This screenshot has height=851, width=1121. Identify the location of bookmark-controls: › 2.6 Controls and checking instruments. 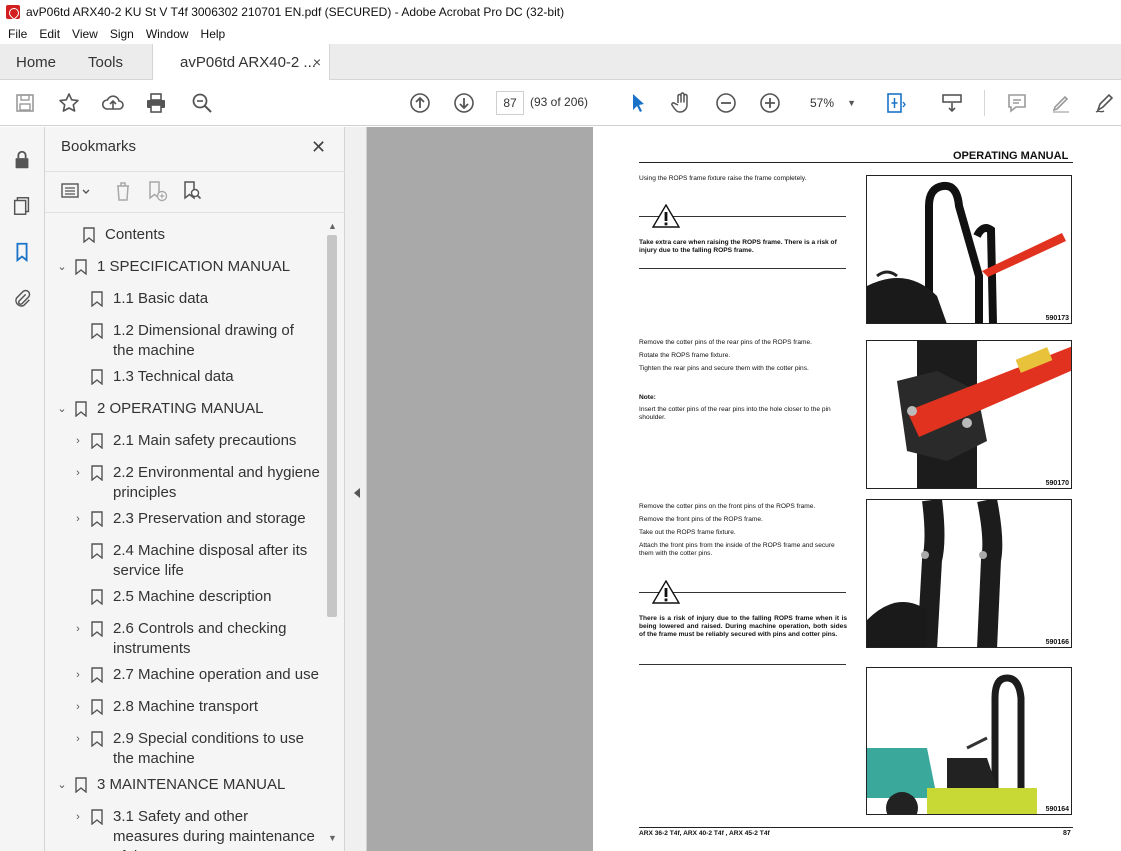
(184, 639).